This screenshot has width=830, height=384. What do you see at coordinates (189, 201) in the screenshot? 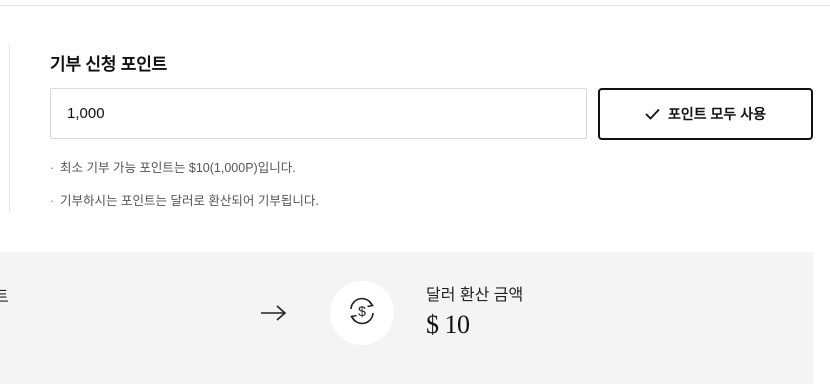
I see `note-text: 기부하시는 포인트는 달러로 환산되어 기부됩니다.` at bounding box center [189, 201].